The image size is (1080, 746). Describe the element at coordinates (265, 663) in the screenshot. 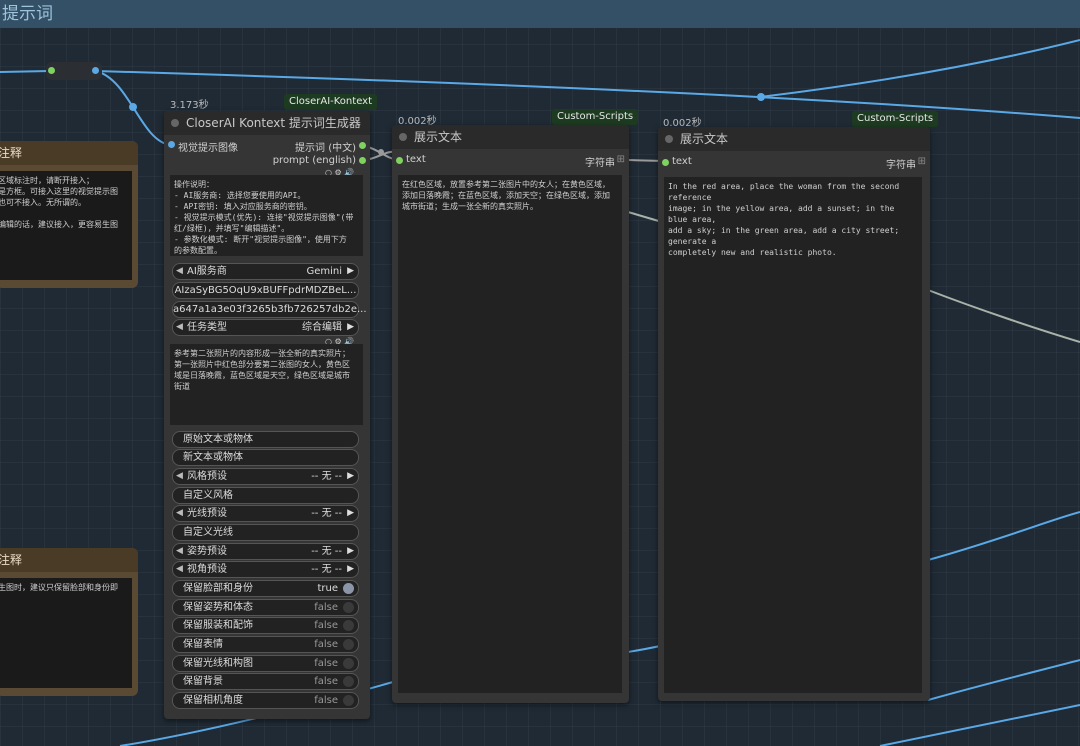

I see `toggle-keep-lighting: 保留光线和构图 false` at that location.